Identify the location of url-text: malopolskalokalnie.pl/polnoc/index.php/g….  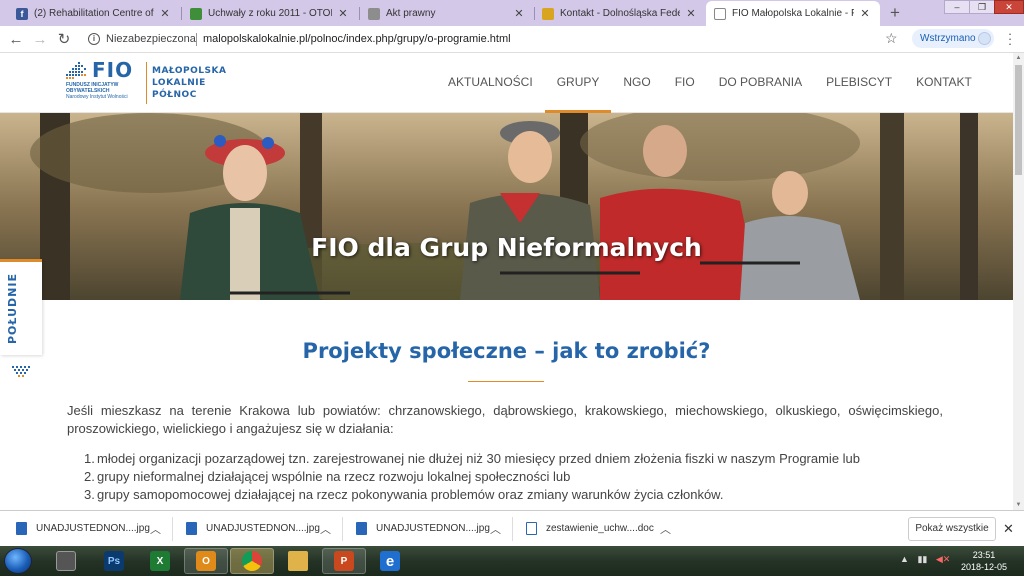
(357, 39).